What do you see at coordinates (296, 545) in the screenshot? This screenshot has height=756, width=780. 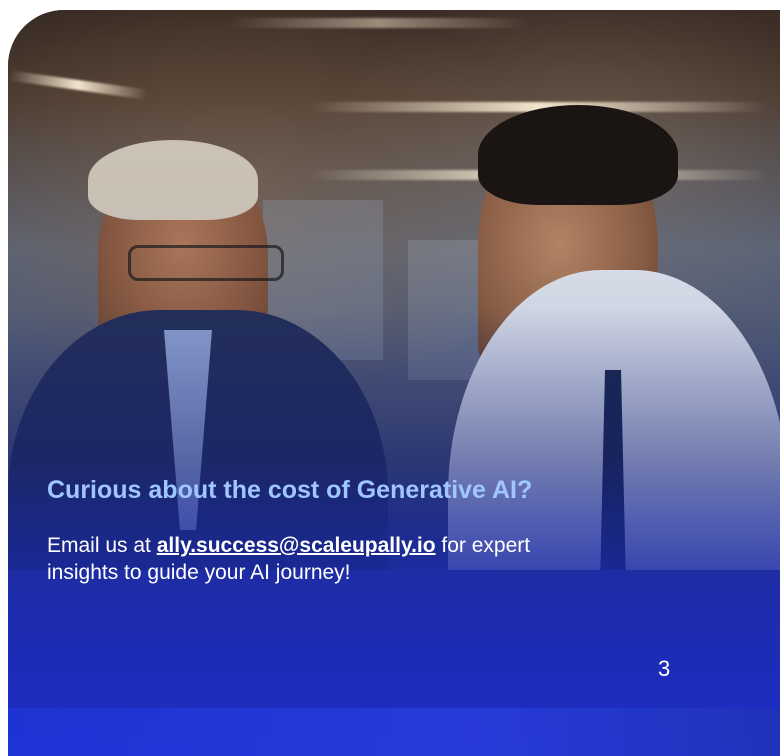 I see `email-link: ally.success@scaleupally.io` at bounding box center [296, 545].